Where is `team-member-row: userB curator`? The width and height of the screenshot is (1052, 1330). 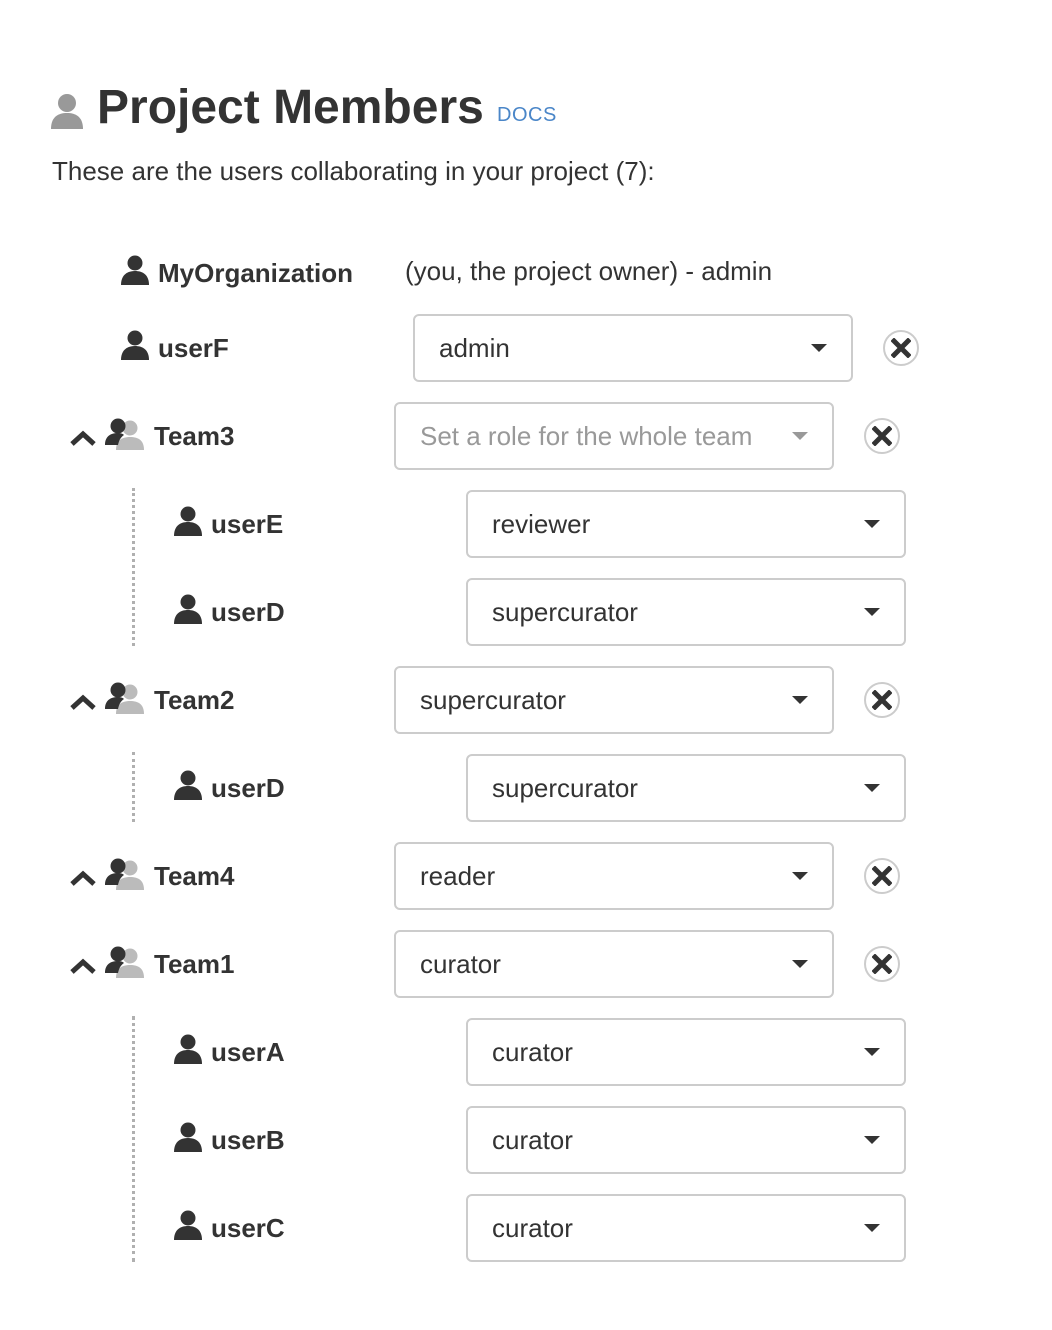 team-member-row: userB curator is located at coordinates (526, 1140).